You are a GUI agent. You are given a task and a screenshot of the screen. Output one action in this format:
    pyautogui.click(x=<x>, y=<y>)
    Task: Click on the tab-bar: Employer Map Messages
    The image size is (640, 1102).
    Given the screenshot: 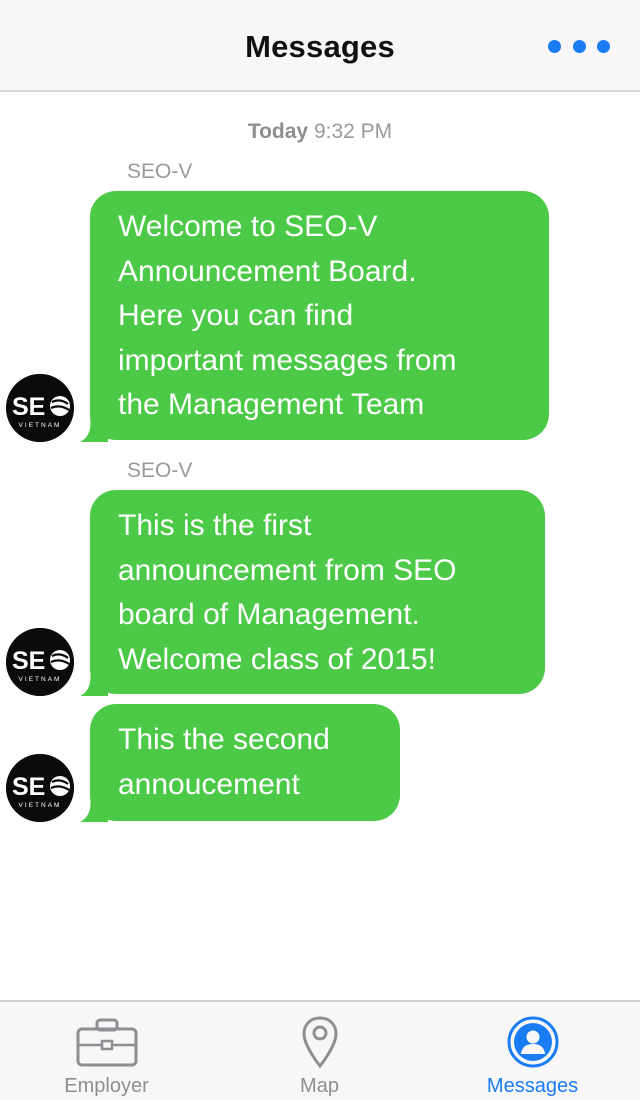 What is the action you would take?
    pyautogui.click(x=320, y=1050)
    